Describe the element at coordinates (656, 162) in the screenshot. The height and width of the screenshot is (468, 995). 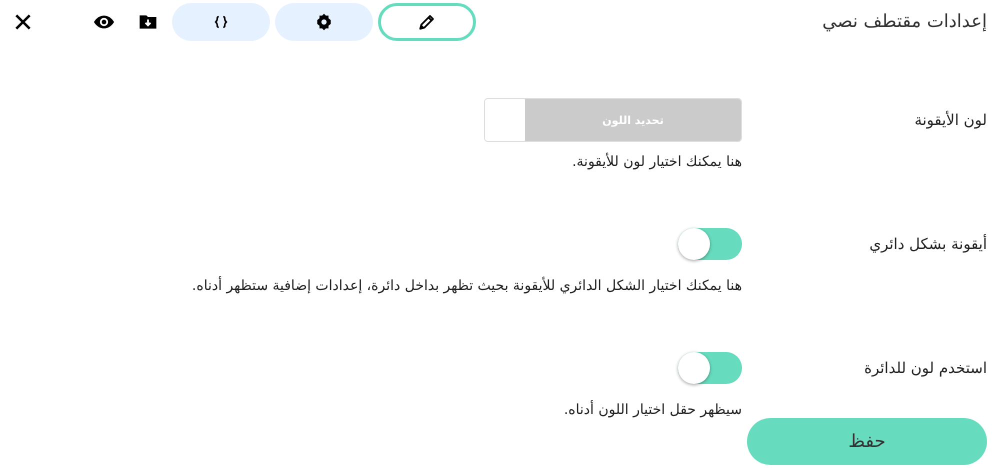
I see `setting-description: هنا يمكنك اختيار لون للأيقونة.` at that location.